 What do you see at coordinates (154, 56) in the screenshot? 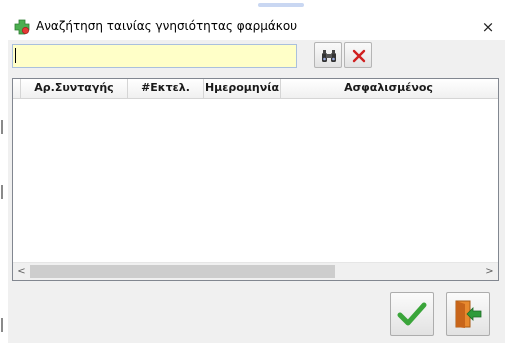
I see `search-input` at bounding box center [154, 56].